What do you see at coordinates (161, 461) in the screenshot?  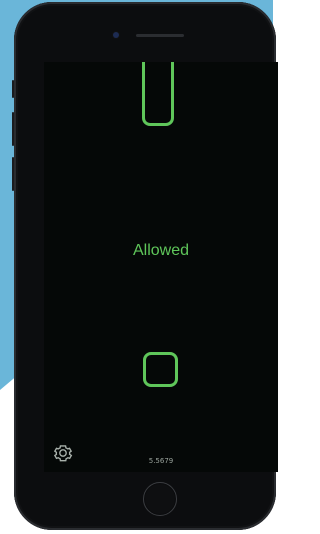 I see `version-label: 5.5679` at bounding box center [161, 461].